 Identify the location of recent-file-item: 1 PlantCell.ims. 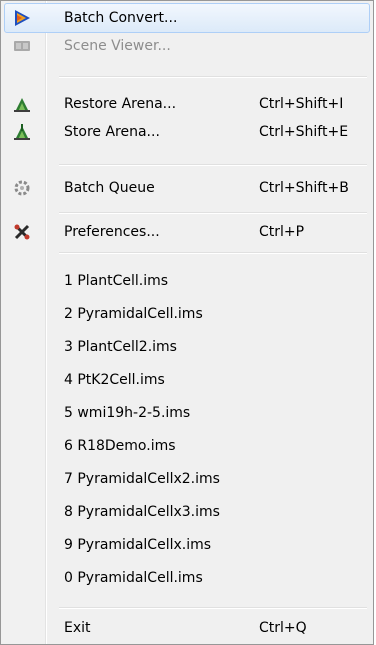
(187, 281).